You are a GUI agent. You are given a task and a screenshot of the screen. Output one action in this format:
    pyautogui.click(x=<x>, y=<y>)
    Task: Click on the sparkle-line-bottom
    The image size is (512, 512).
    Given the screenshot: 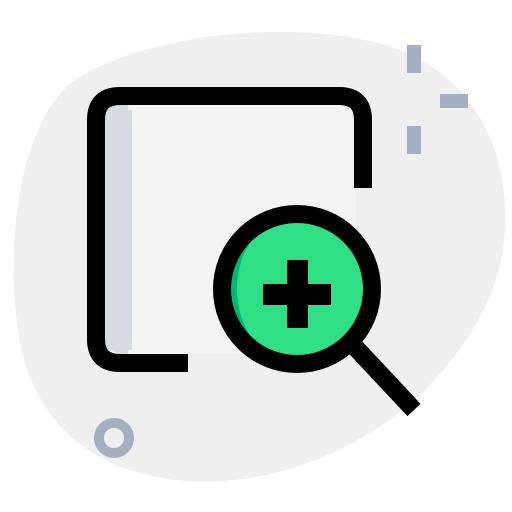 What is the action you would take?
    pyautogui.click(x=414, y=140)
    